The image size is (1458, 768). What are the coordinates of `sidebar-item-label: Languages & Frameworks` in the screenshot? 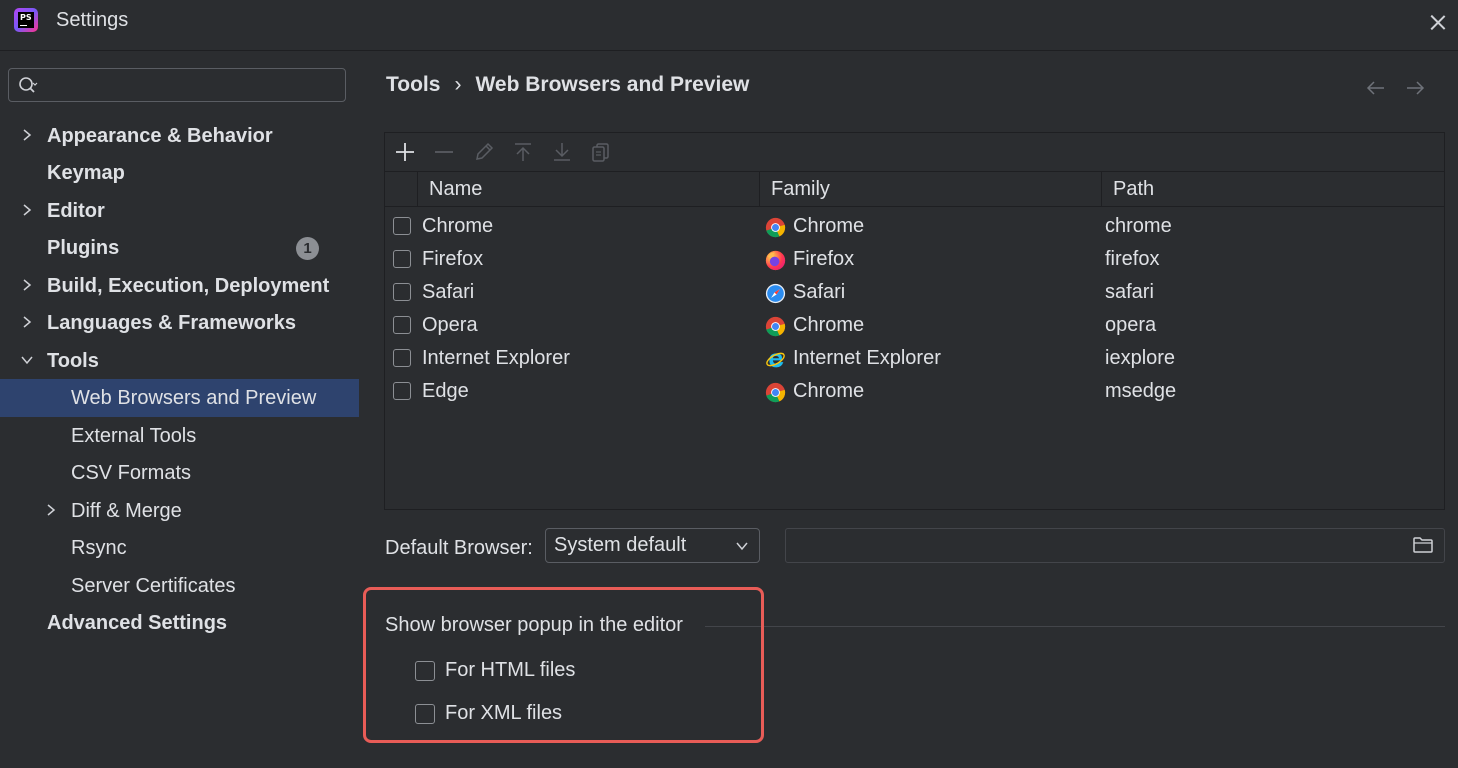 It's located at (171, 323).